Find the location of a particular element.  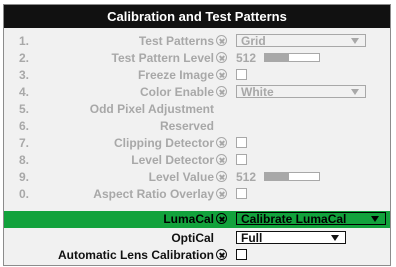

row-lumacal: LumaCal Calibrate LumaCal is located at coordinates (197, 219).